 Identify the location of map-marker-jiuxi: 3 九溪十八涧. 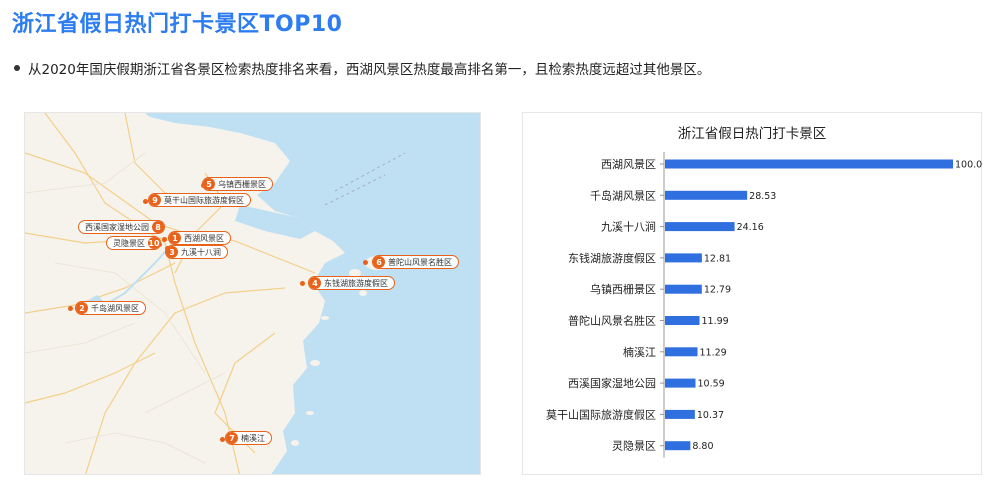
(196, 252).